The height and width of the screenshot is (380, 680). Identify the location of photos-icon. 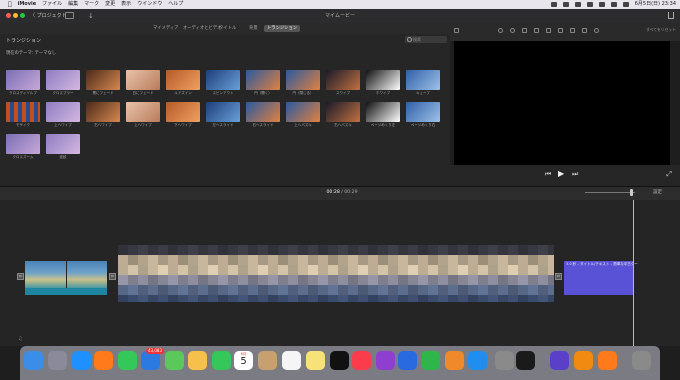
(197, 360).